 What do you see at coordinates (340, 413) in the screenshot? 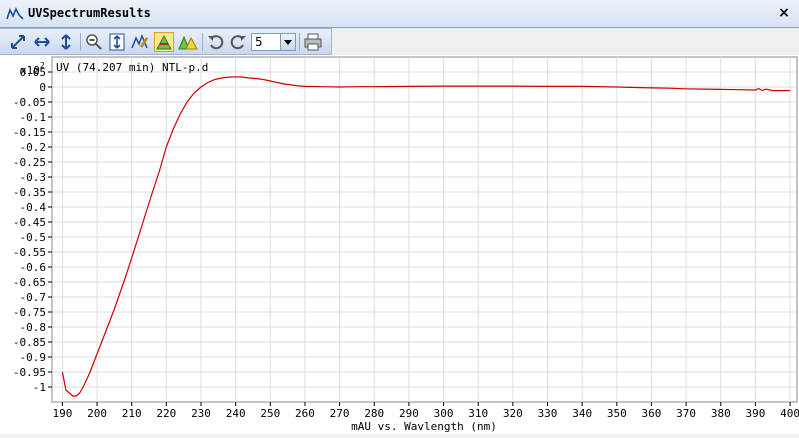
I see `x-tick-label: 270` at bounding box center [340, 413].